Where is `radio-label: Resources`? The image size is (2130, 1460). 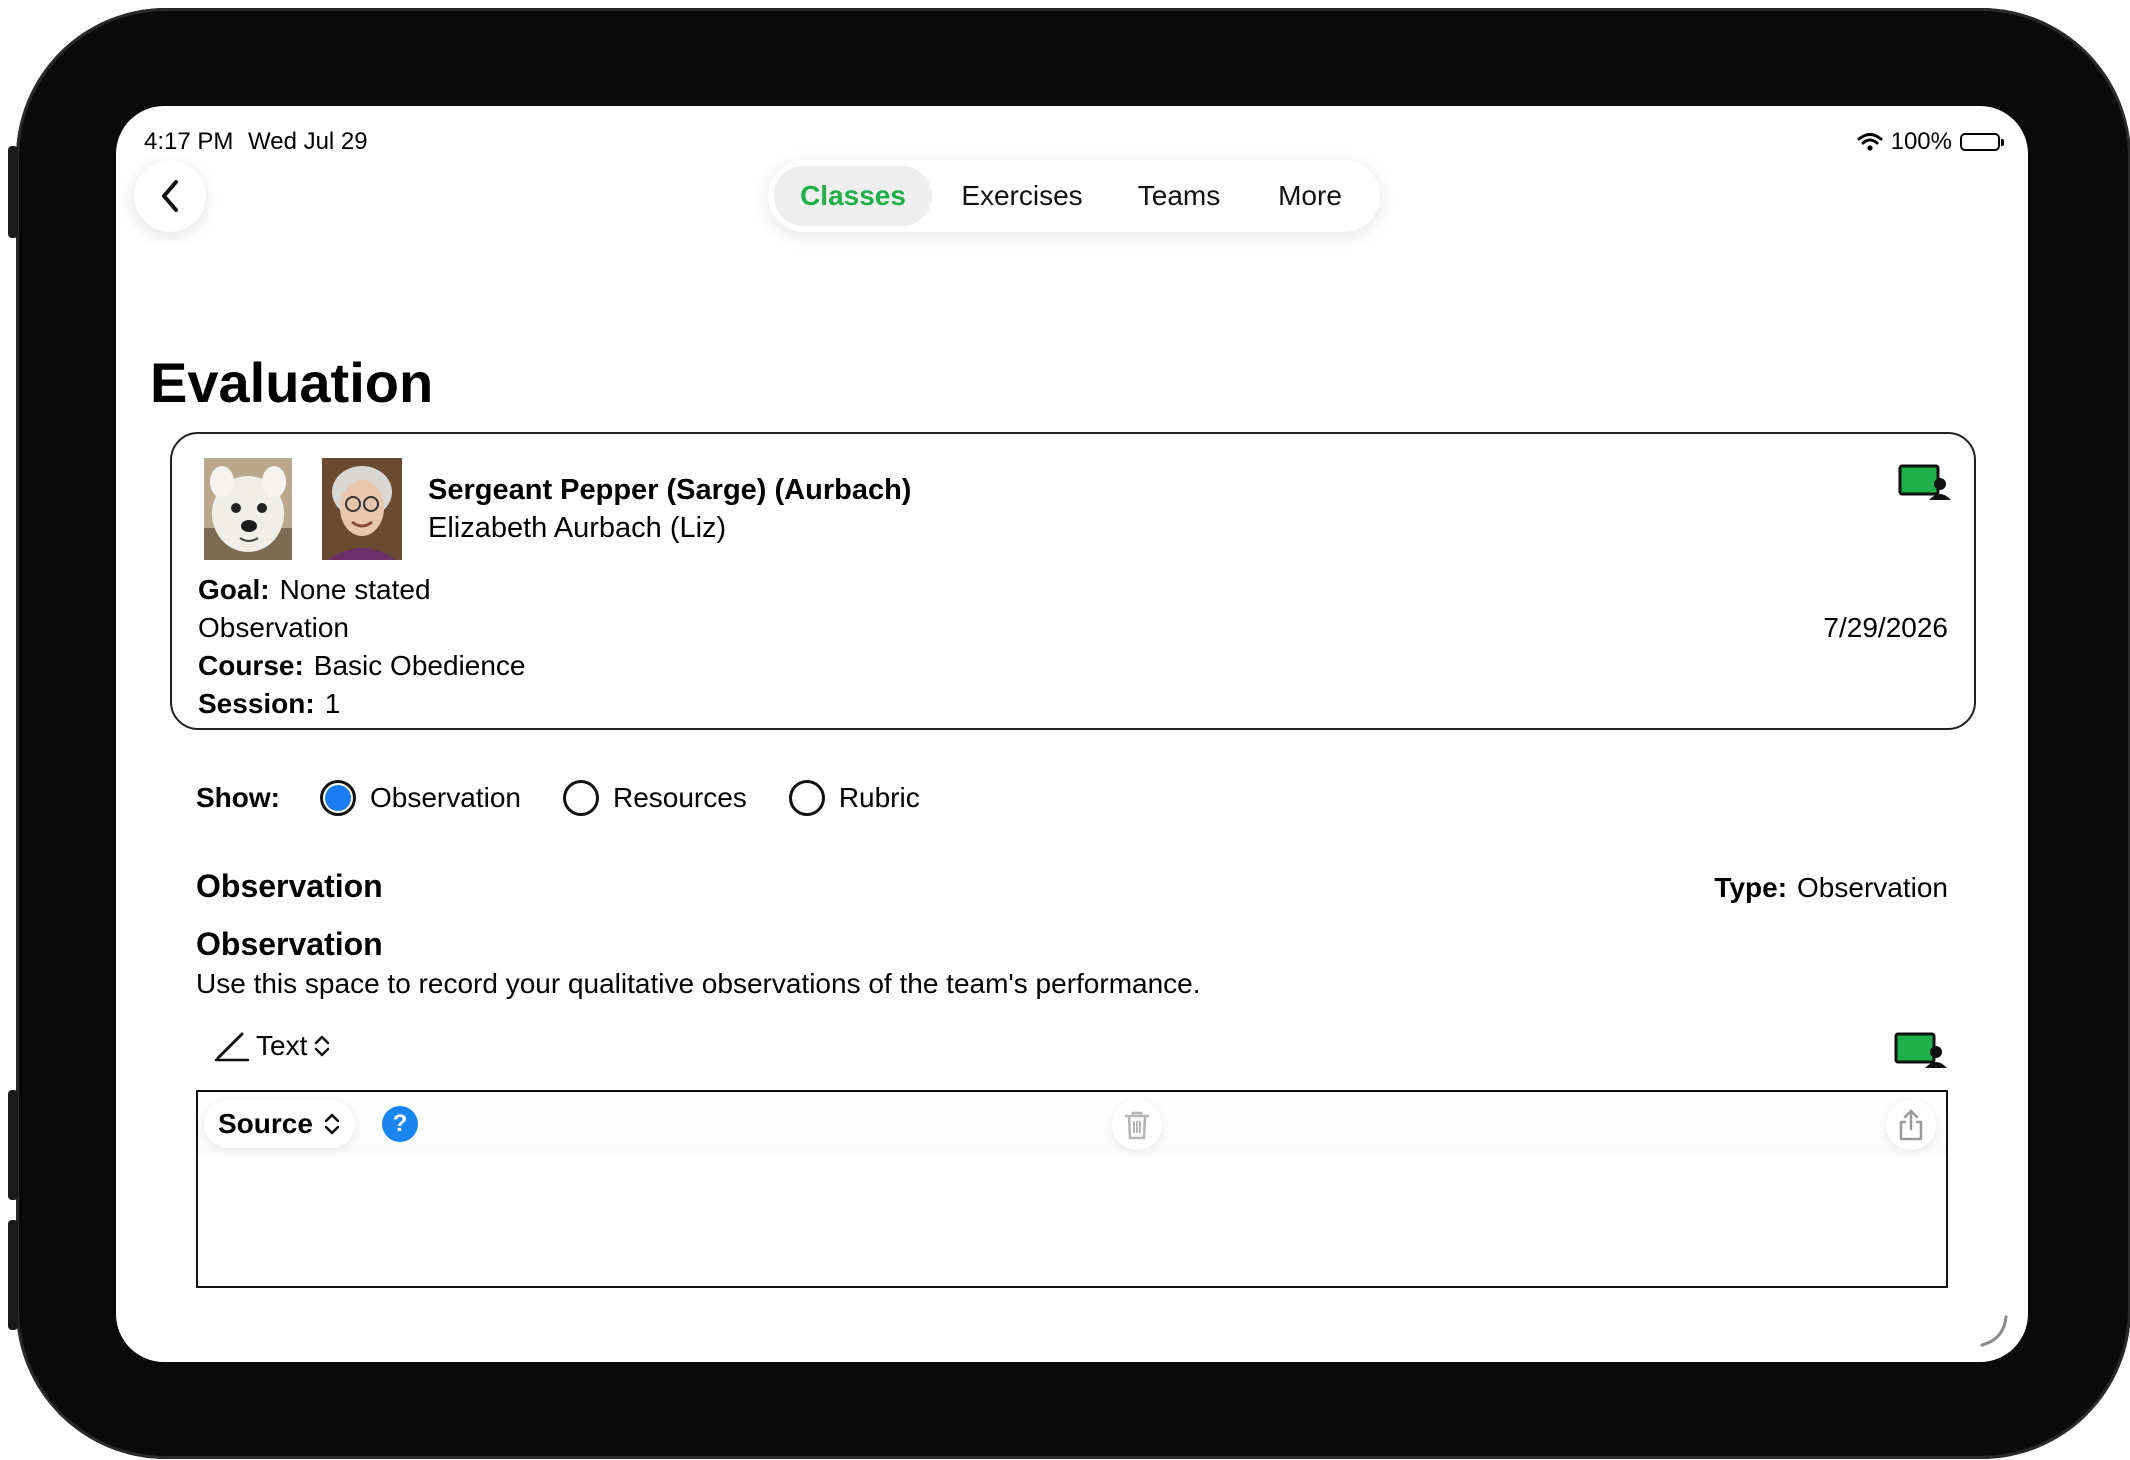
radio-label: Resources is located at coordinates (679, 797).